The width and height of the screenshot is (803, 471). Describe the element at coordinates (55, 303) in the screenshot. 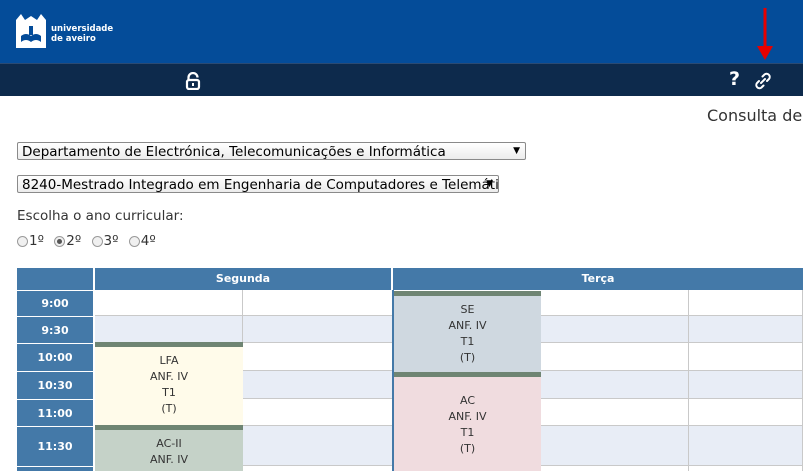

I see `time-slot: 9:00` at that location.